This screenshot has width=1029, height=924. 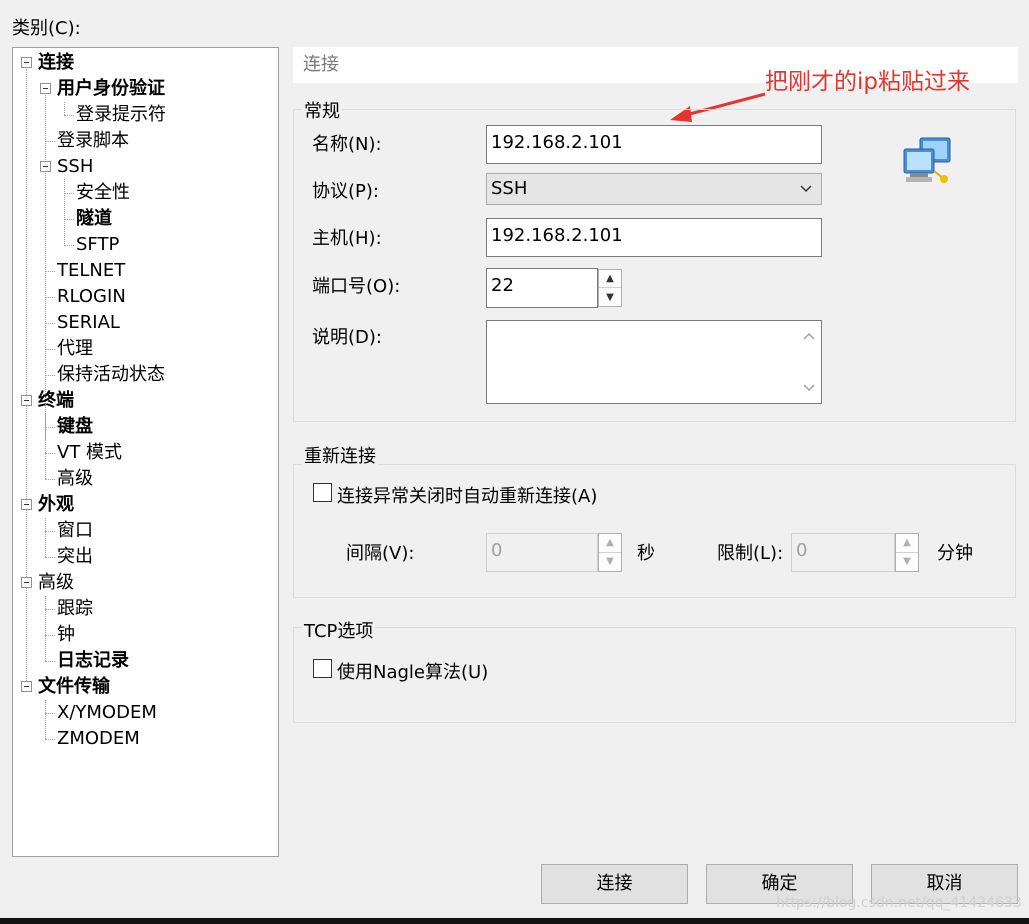 What do you see at coordinates (654, 189) in the screenshot?
I see `protocol-select: SSH` at bounding box center [654, 189].